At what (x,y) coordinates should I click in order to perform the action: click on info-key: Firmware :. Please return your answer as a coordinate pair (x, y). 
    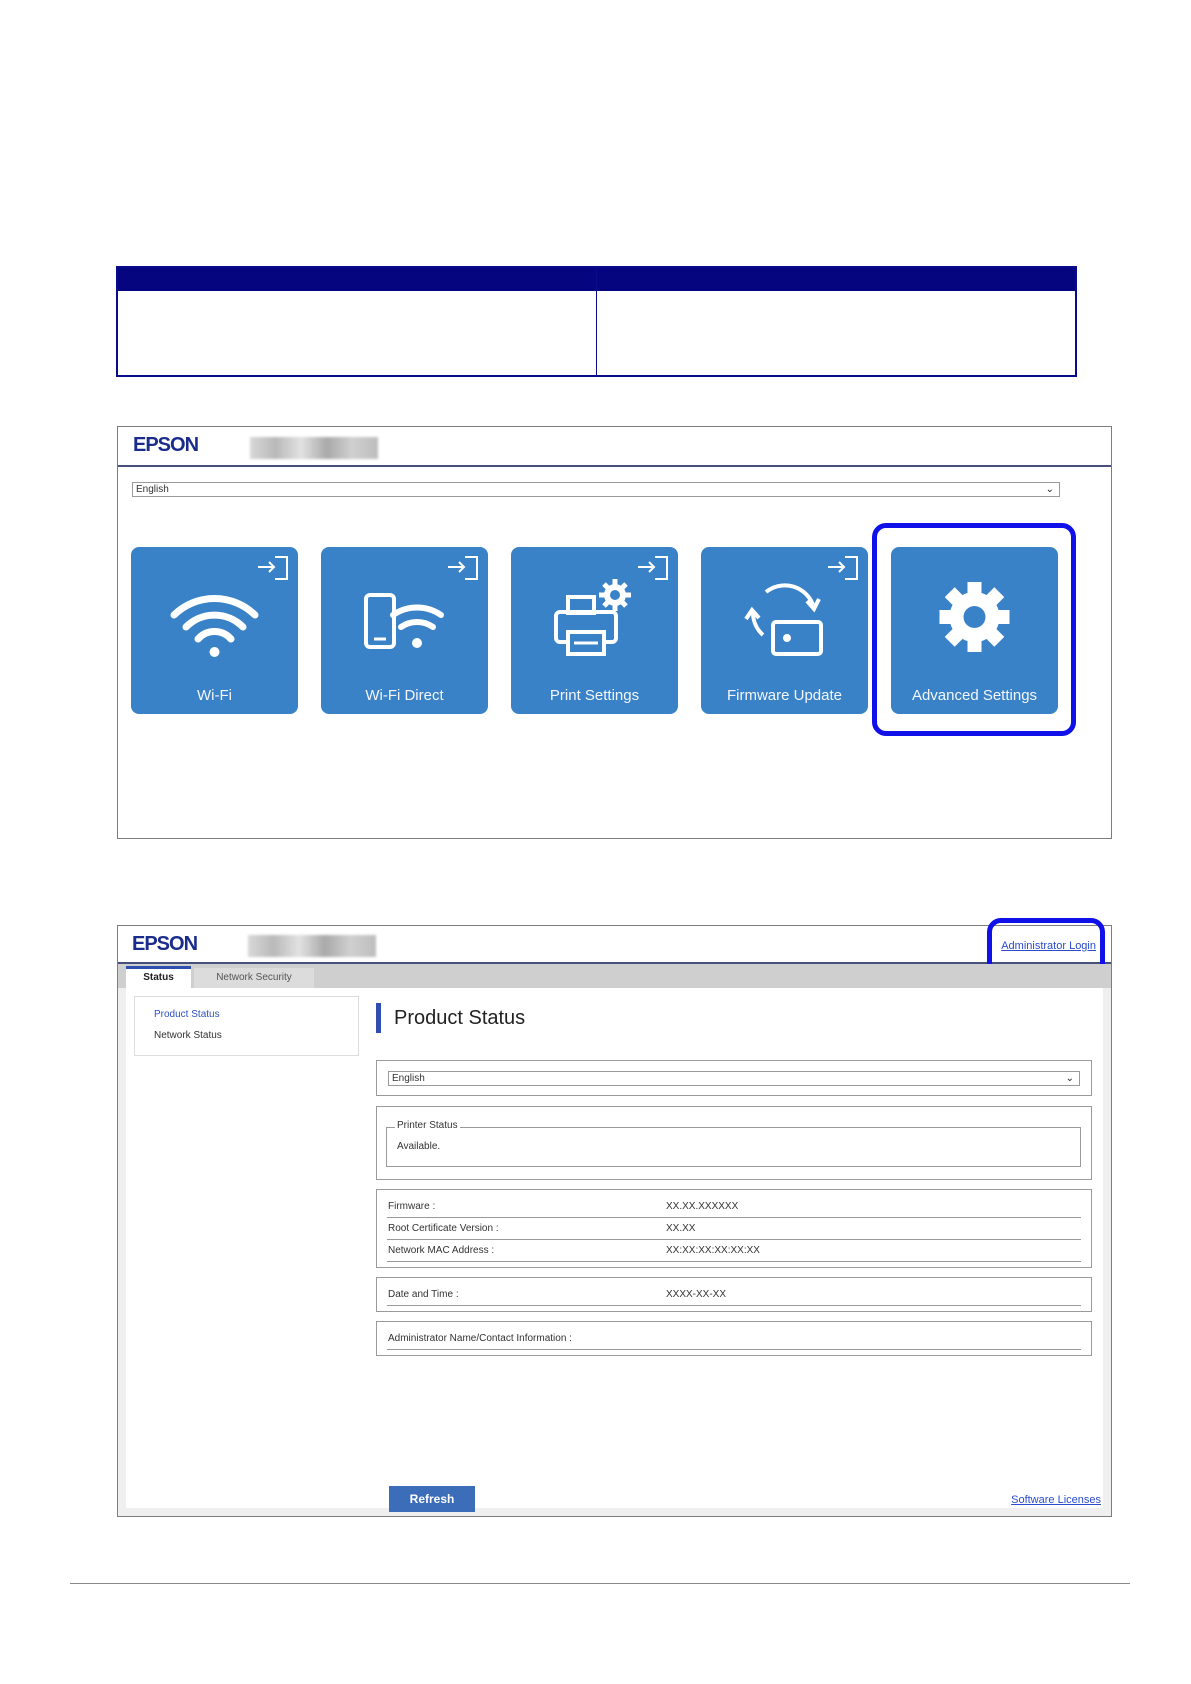
    Looking at the image, I should click on (412, 1206).